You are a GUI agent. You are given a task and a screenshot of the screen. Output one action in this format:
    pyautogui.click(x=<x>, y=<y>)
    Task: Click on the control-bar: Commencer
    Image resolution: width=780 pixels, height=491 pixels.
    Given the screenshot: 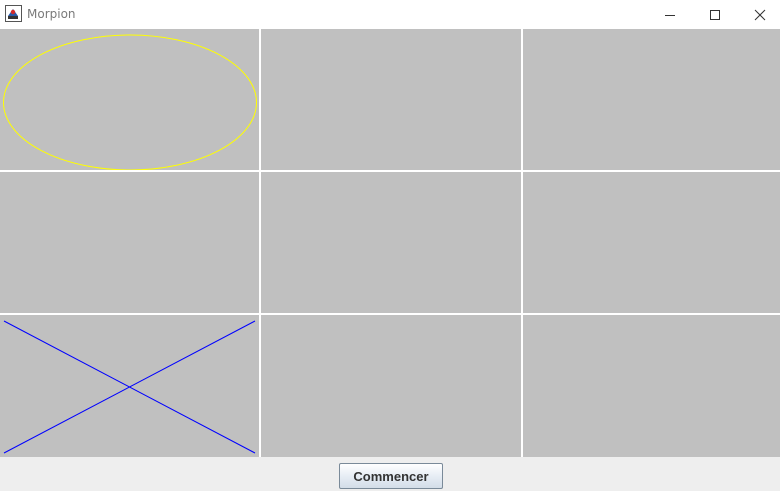 What is the action you would take?
    pyautogui.click(x=390, y=474)
    